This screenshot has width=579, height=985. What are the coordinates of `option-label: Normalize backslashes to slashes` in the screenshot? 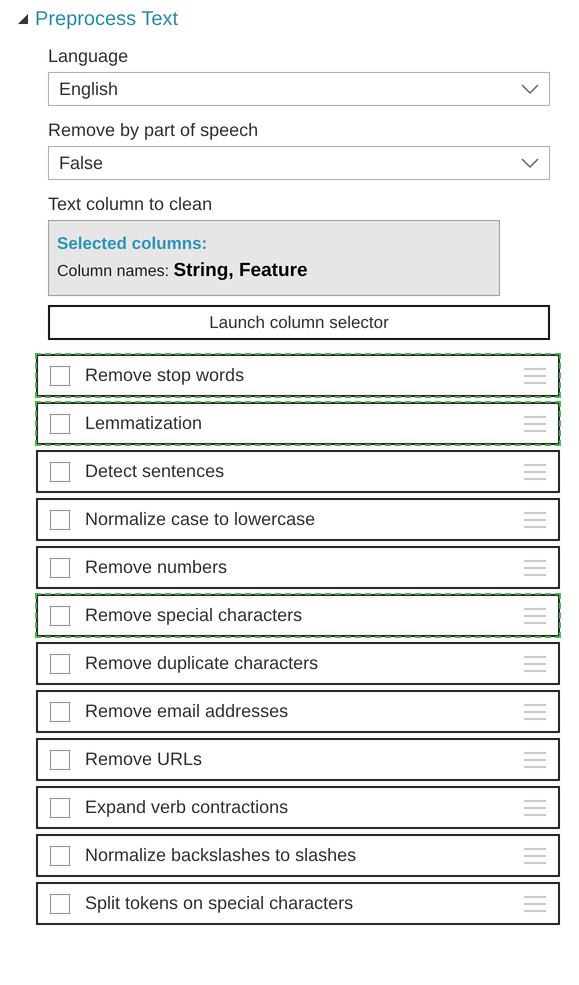 It's located at (221, 855).